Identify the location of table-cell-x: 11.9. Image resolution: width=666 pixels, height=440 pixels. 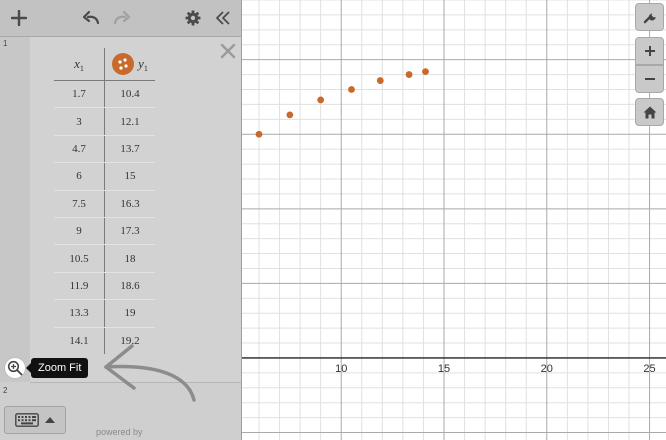
(79, 286).